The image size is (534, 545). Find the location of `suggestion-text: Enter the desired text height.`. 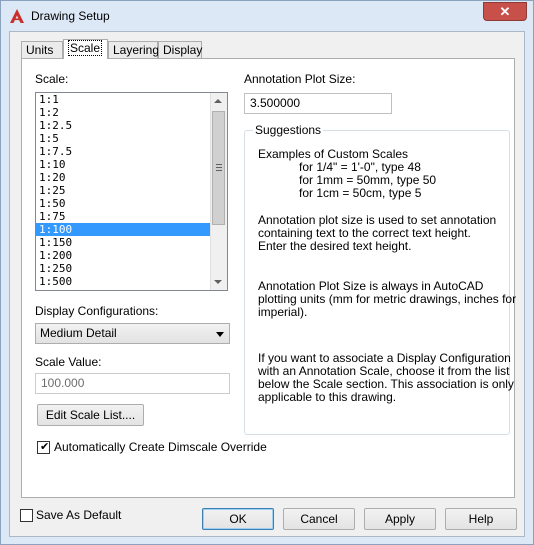

suggestion-text: Enter the desired text height. is located at coordinates (335, 246).